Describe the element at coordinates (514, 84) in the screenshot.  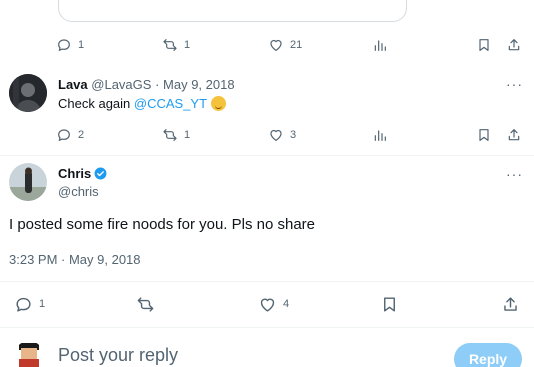
I see `lava-more-button: ···` at that location.